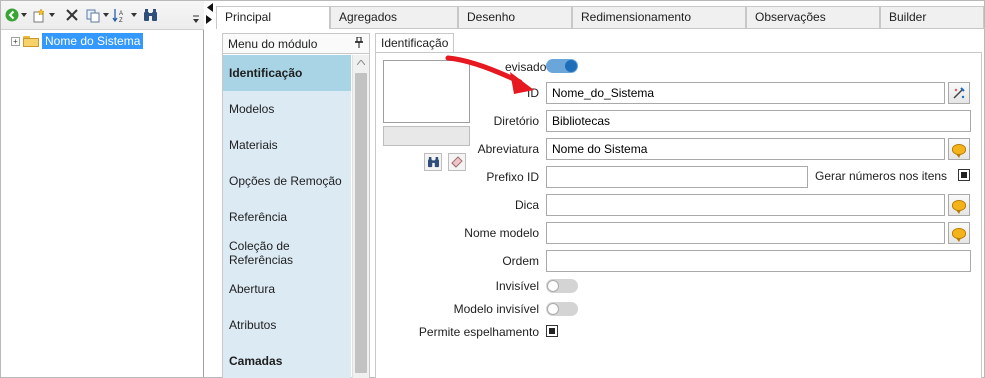  I want to click on toolbar-overflow-icon, so click(196, 19).